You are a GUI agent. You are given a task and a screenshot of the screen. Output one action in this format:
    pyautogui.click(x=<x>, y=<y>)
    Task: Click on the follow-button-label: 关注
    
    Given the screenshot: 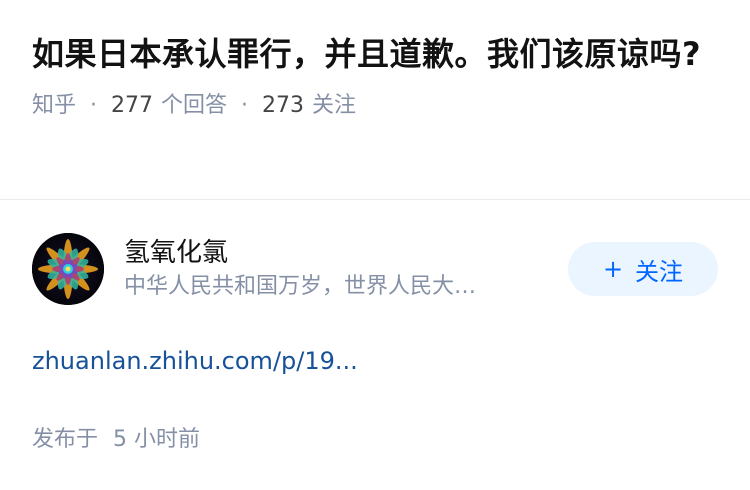 What is the action you would take?
    pyautogui.click(x=659, y=271)
    